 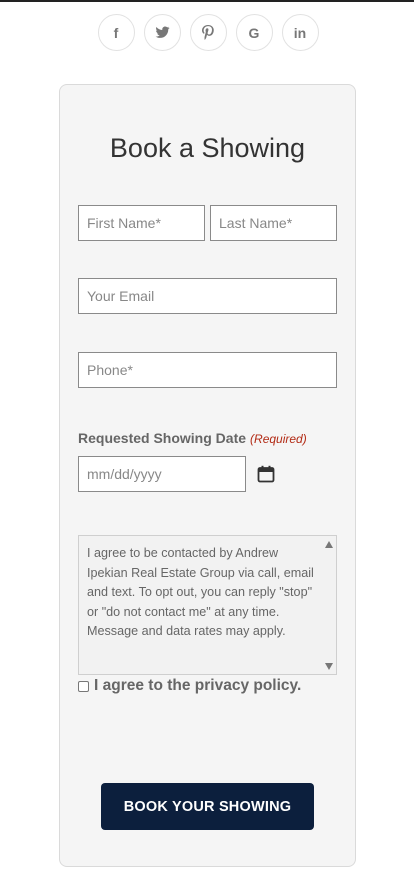 I want to click on privacy-checkbox, so click(x=83, y=686).